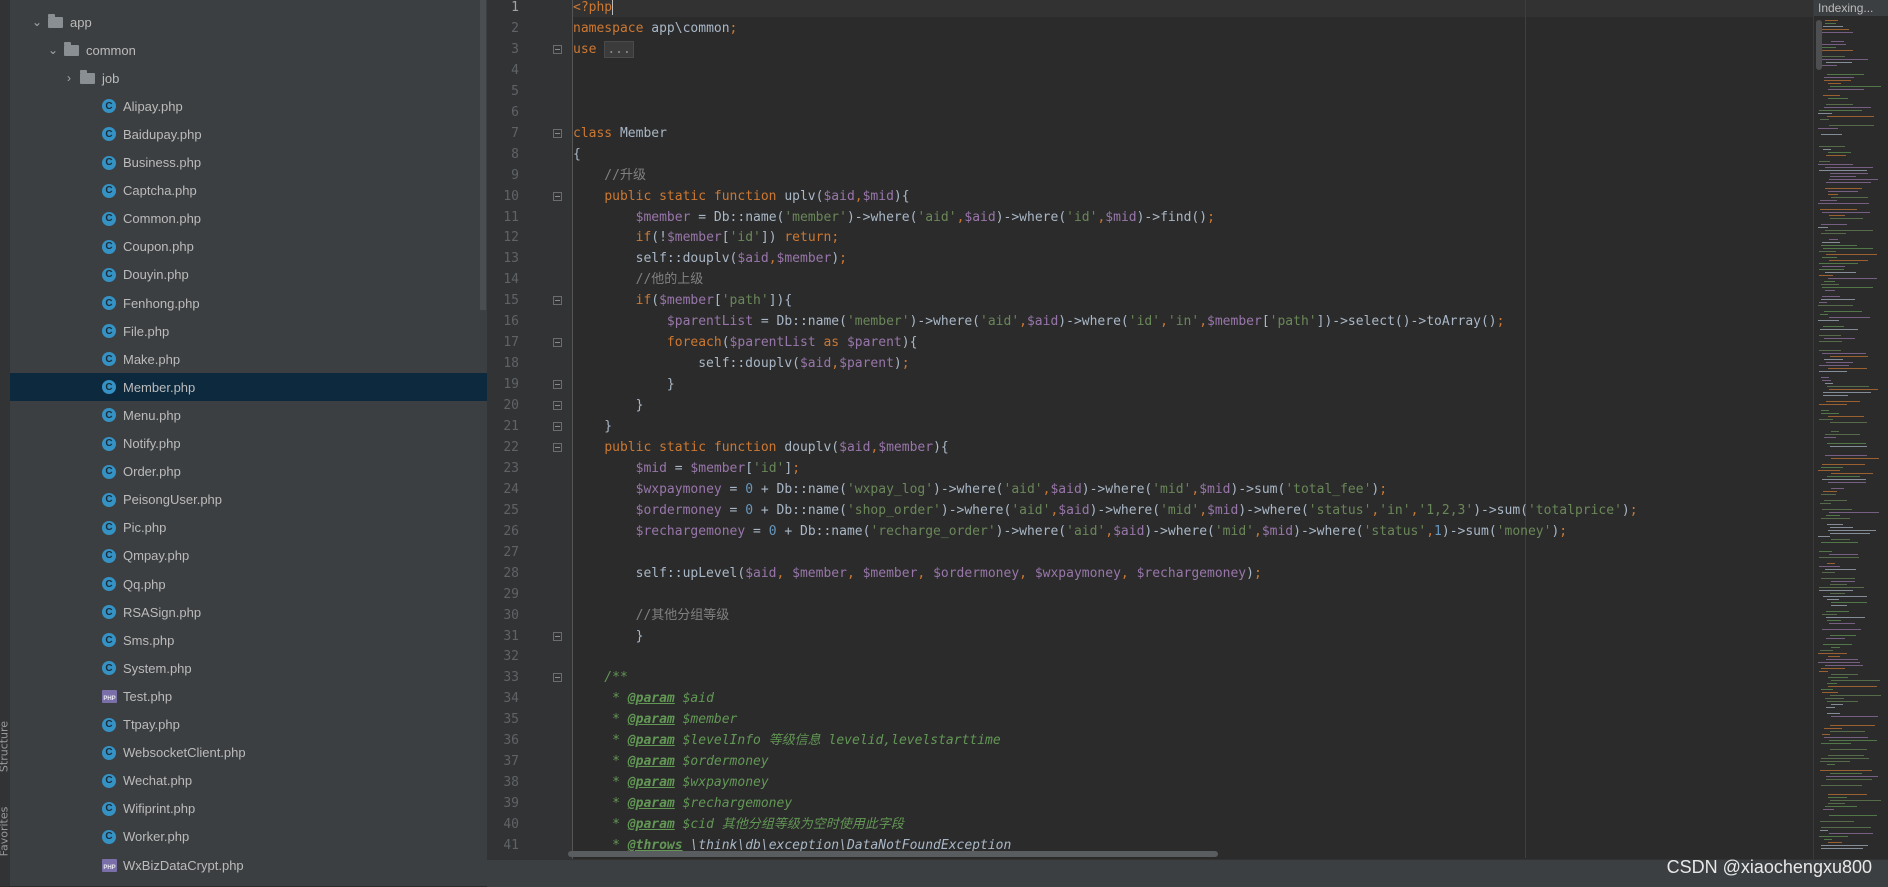 The image size is (1888, 887). Describe the element at coordinates (144, 584) in the screenshot. I see `tree-item-label: Qq.php` at that location.